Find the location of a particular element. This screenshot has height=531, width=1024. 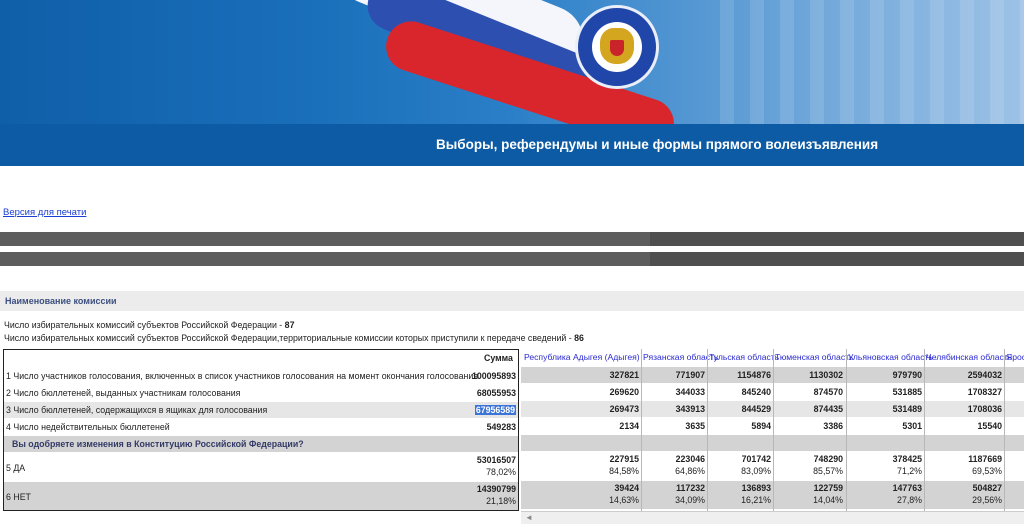

region-value: 3386 is located at coordinates (833, 426).